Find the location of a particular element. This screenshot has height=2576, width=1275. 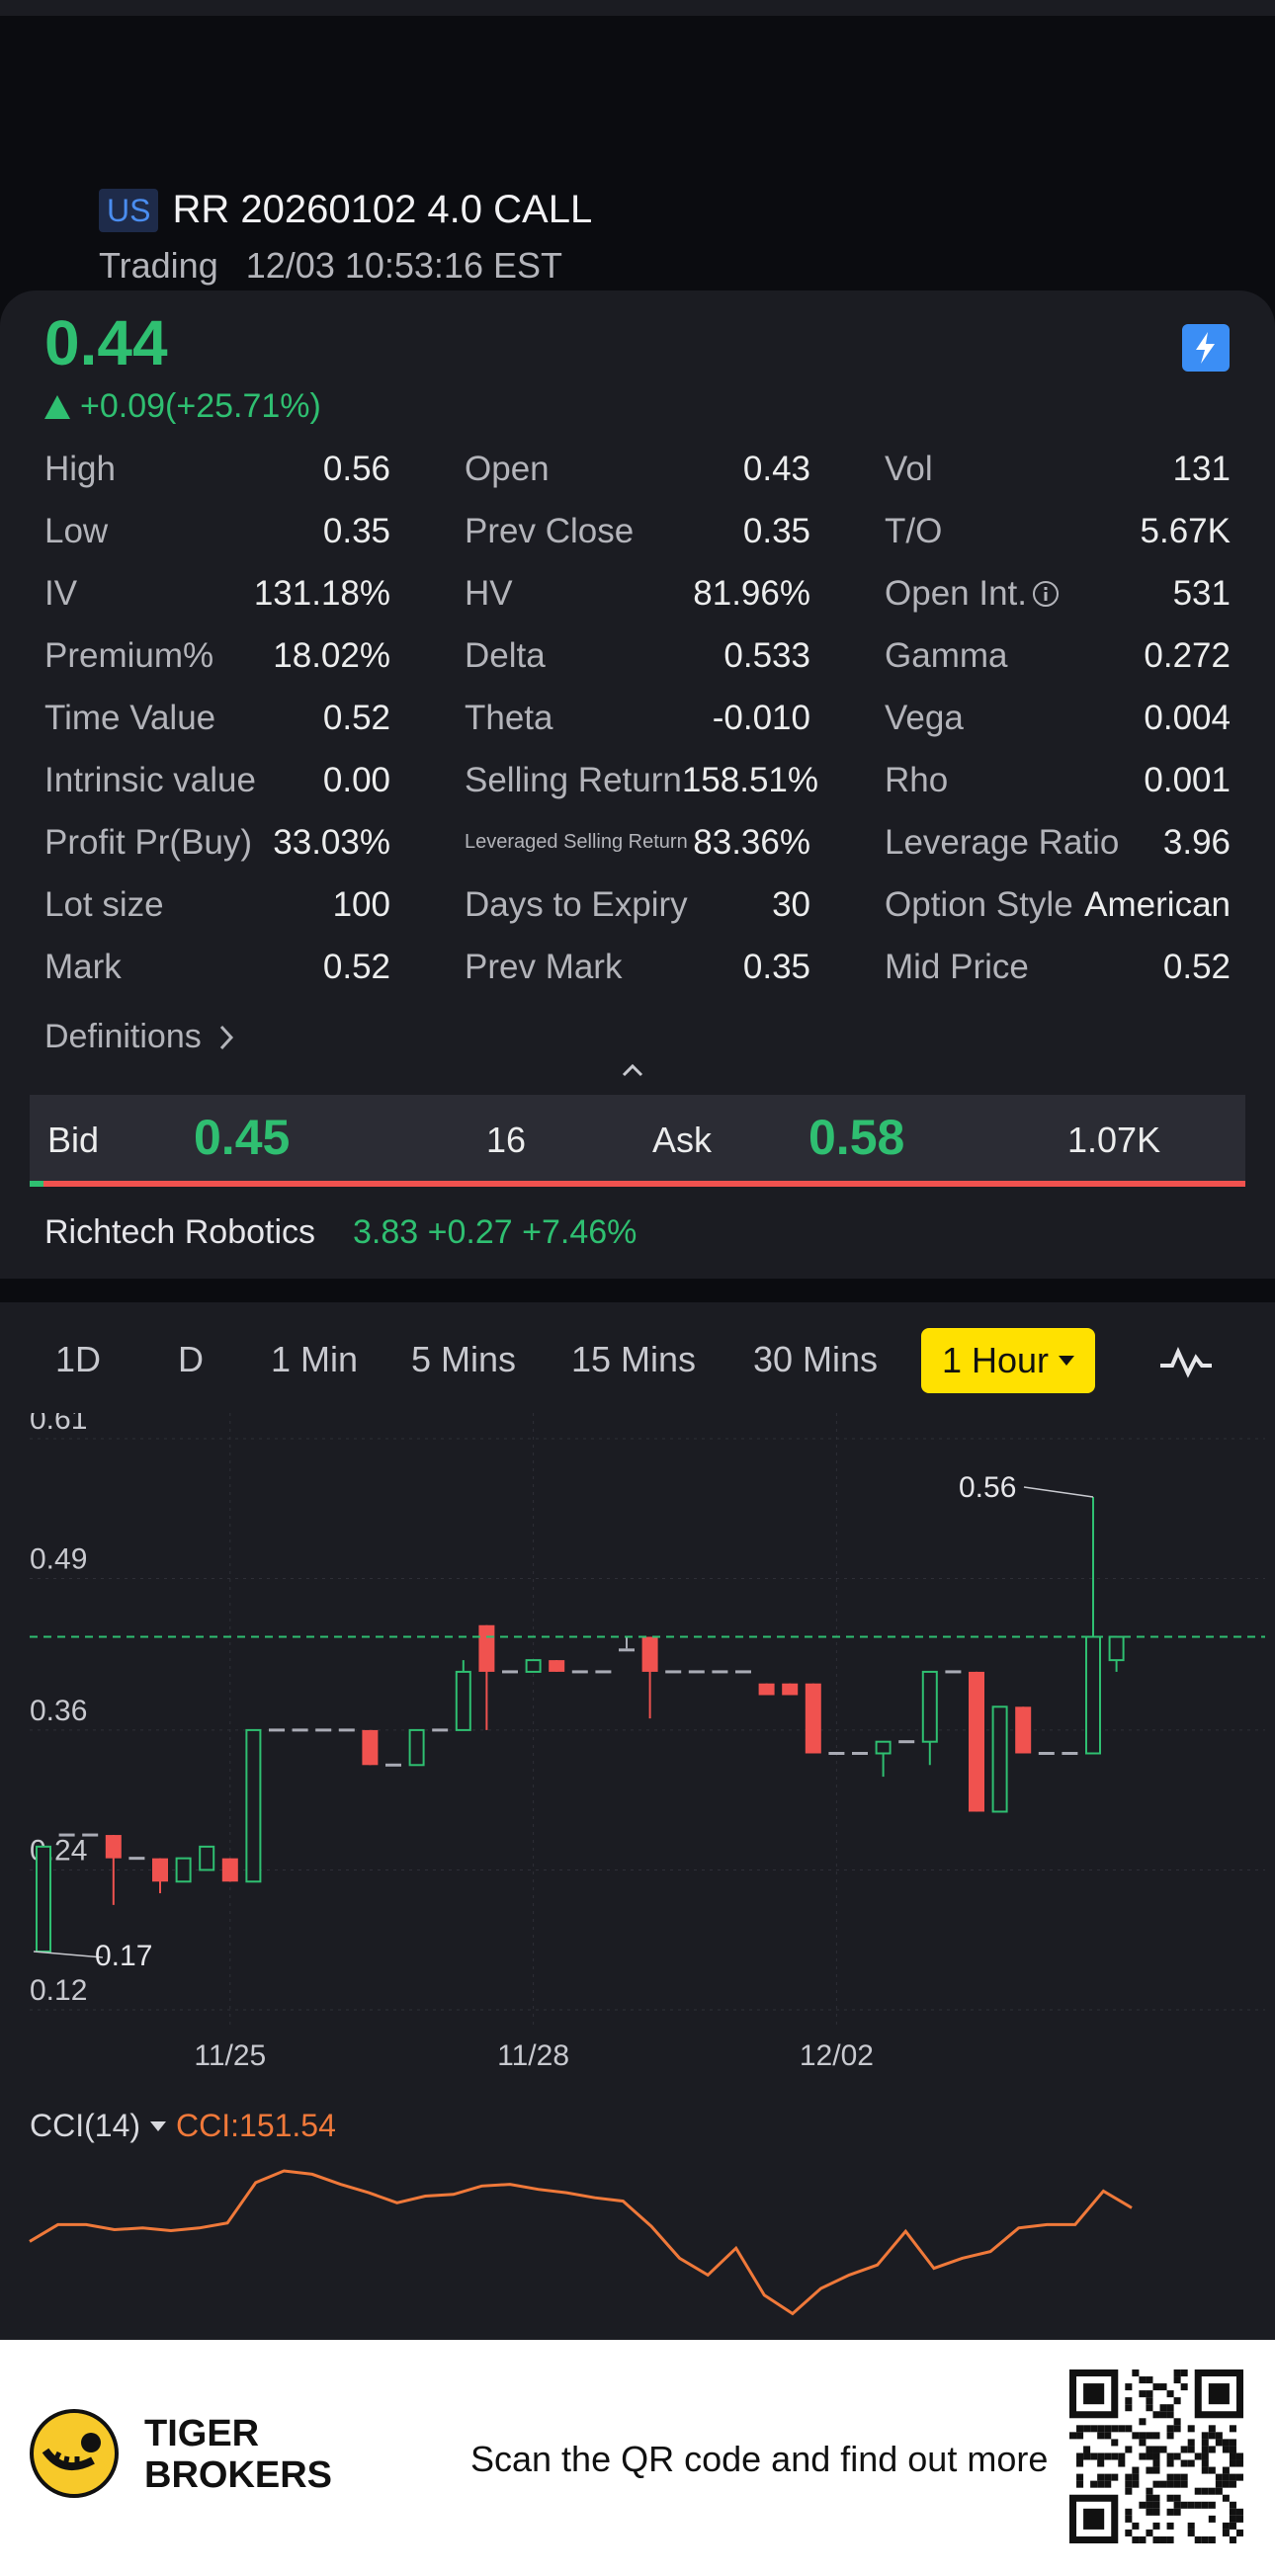

last-price: 0.44 is located at coordinates (106, 342).